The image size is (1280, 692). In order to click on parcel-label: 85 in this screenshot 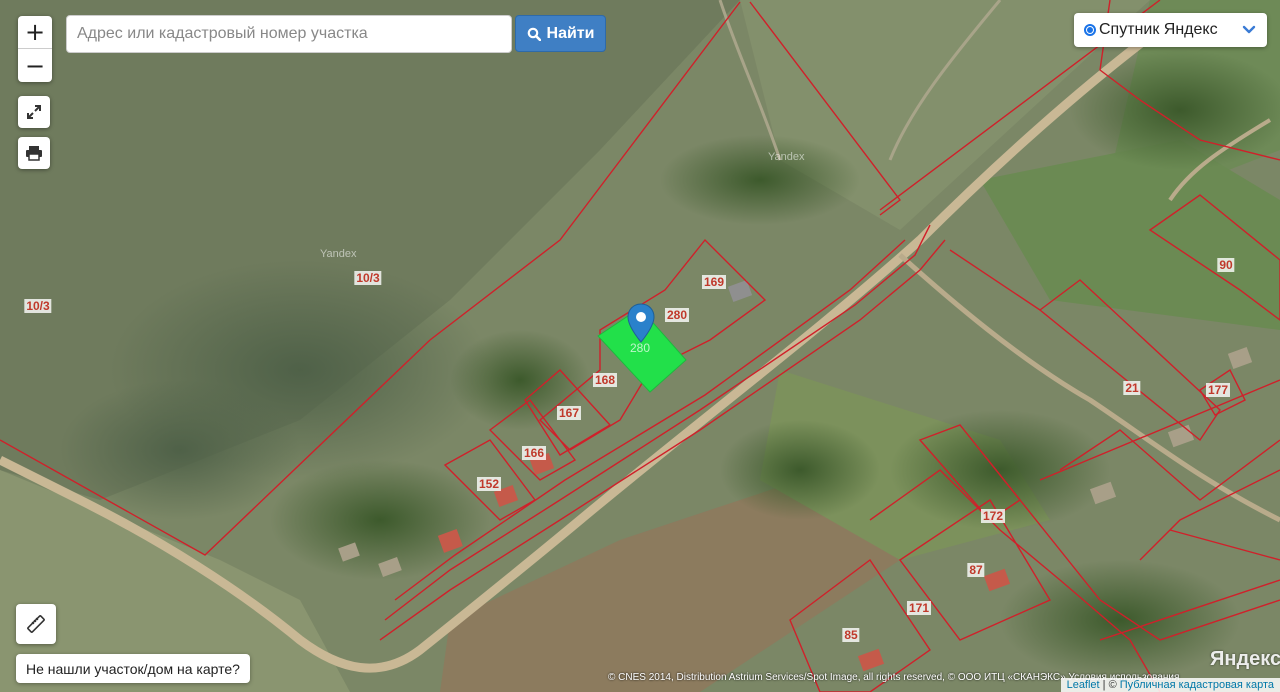, I will do `click(851, 635)`.